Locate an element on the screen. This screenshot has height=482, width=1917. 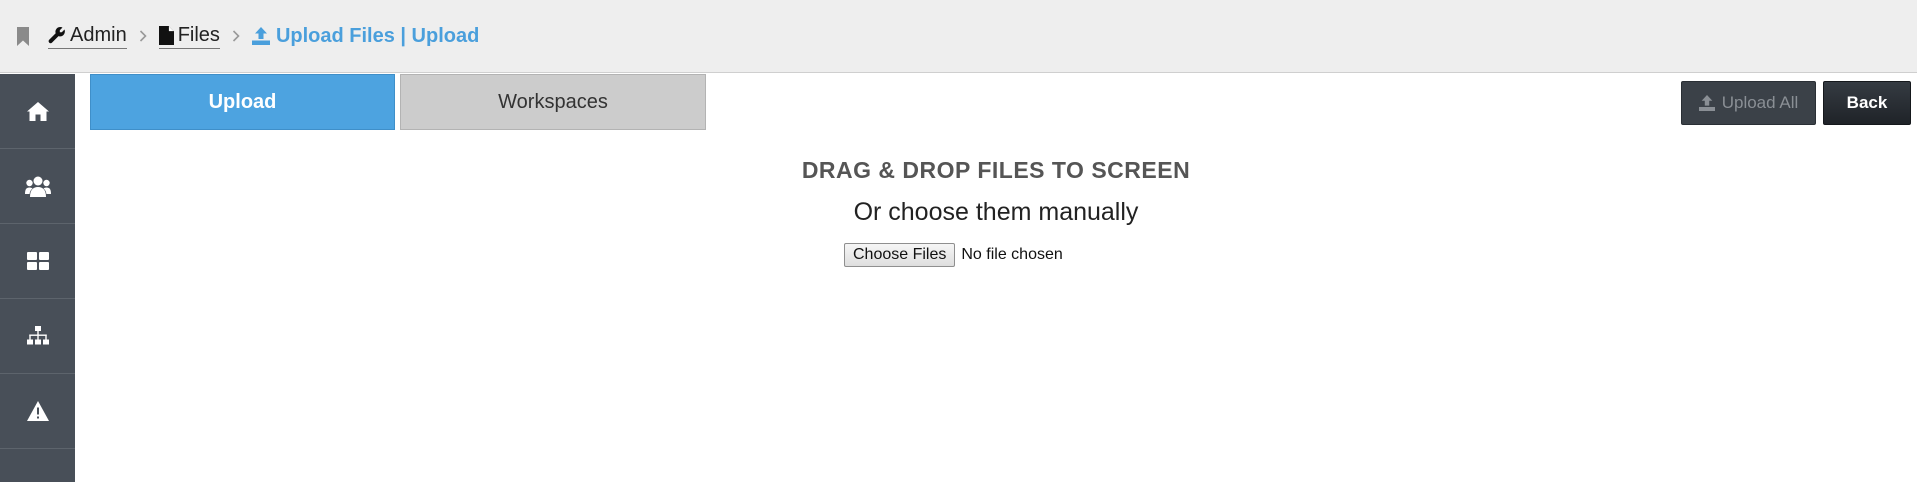
breadcrumb-admin-label: Admin is located at coordinates (98, 34).